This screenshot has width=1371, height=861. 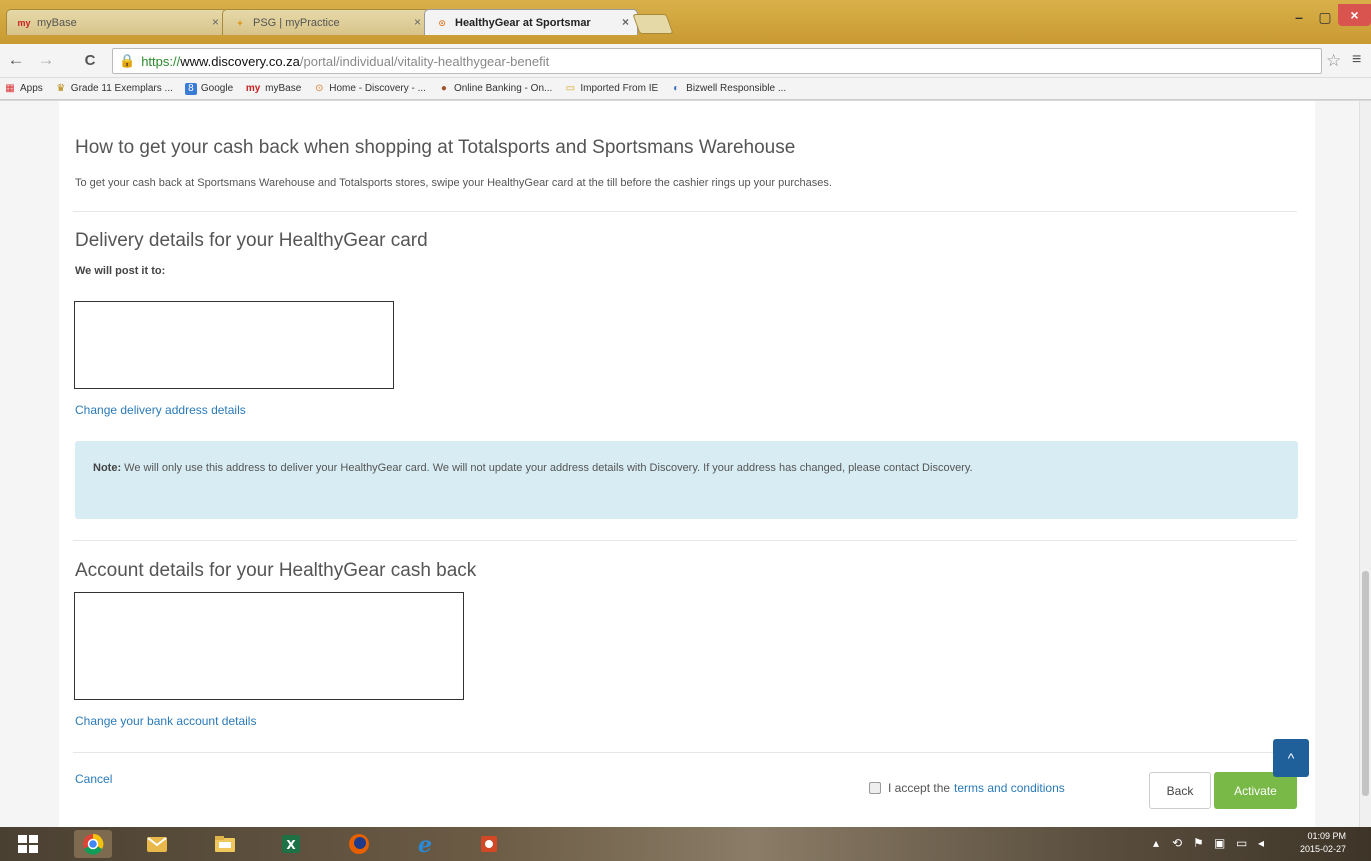 I want to click on back-button: Back, so click(x=1180, y=790).